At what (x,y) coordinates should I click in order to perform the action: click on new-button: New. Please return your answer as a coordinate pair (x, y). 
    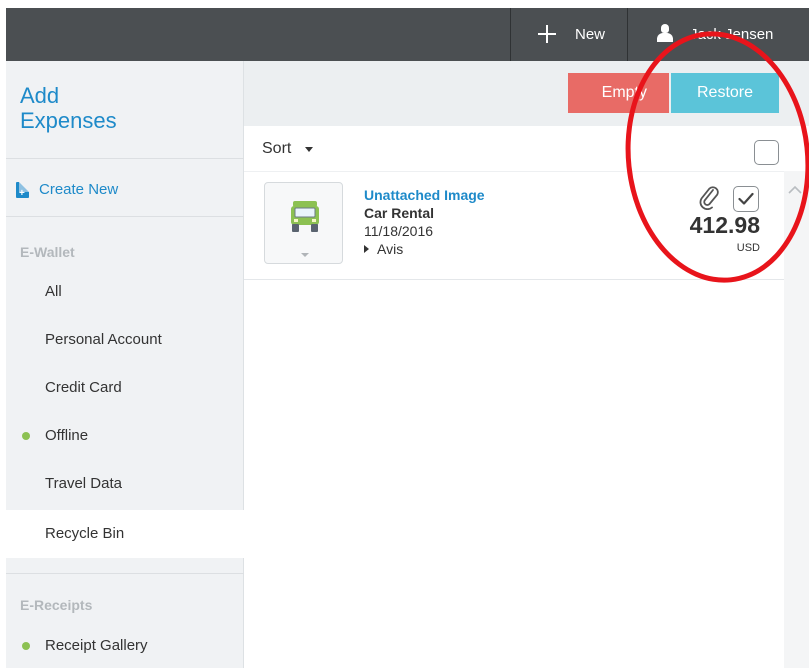
    Looking at the image, I should click on (575, 34).